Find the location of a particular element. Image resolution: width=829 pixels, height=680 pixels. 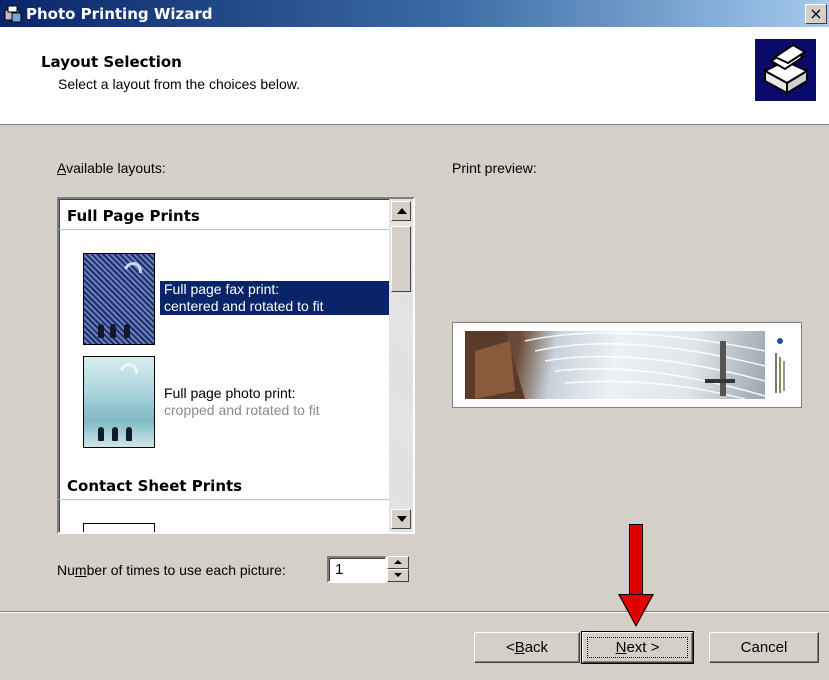

fax-print-thumbnail is located at coordinates (119, 299).